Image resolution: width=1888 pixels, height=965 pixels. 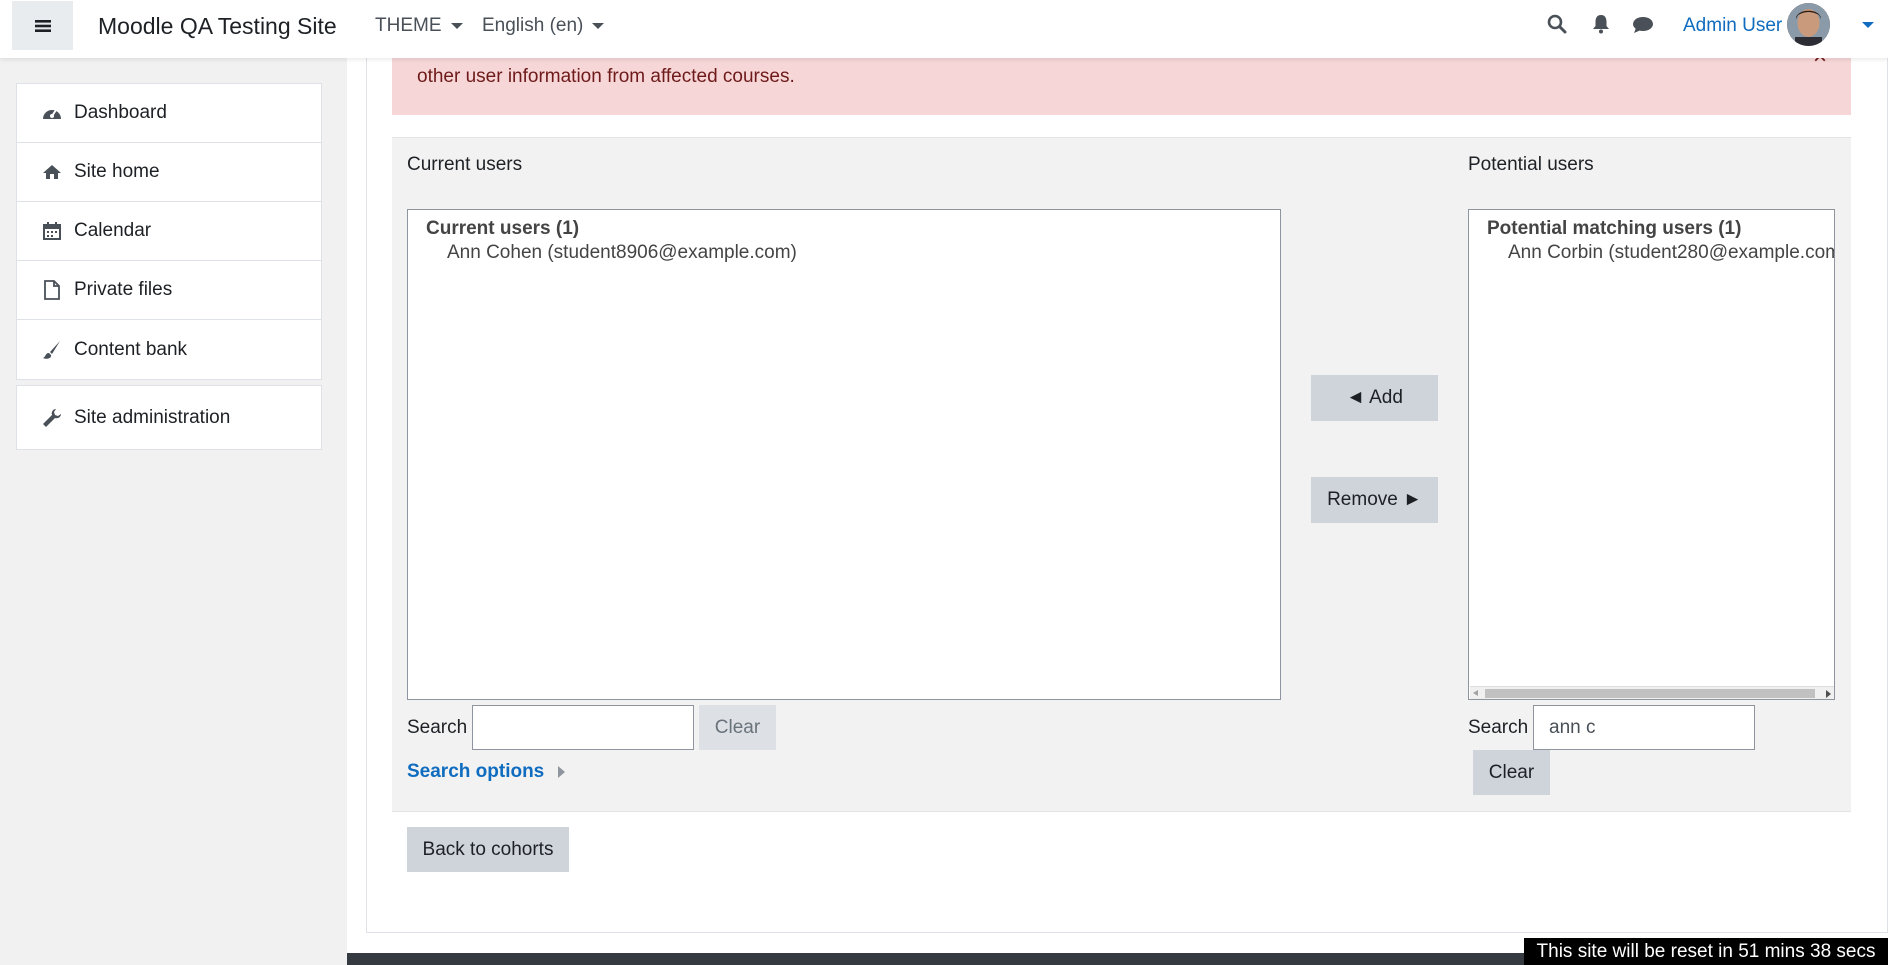 I want to click on file-icon, so click(x=52, y=290).